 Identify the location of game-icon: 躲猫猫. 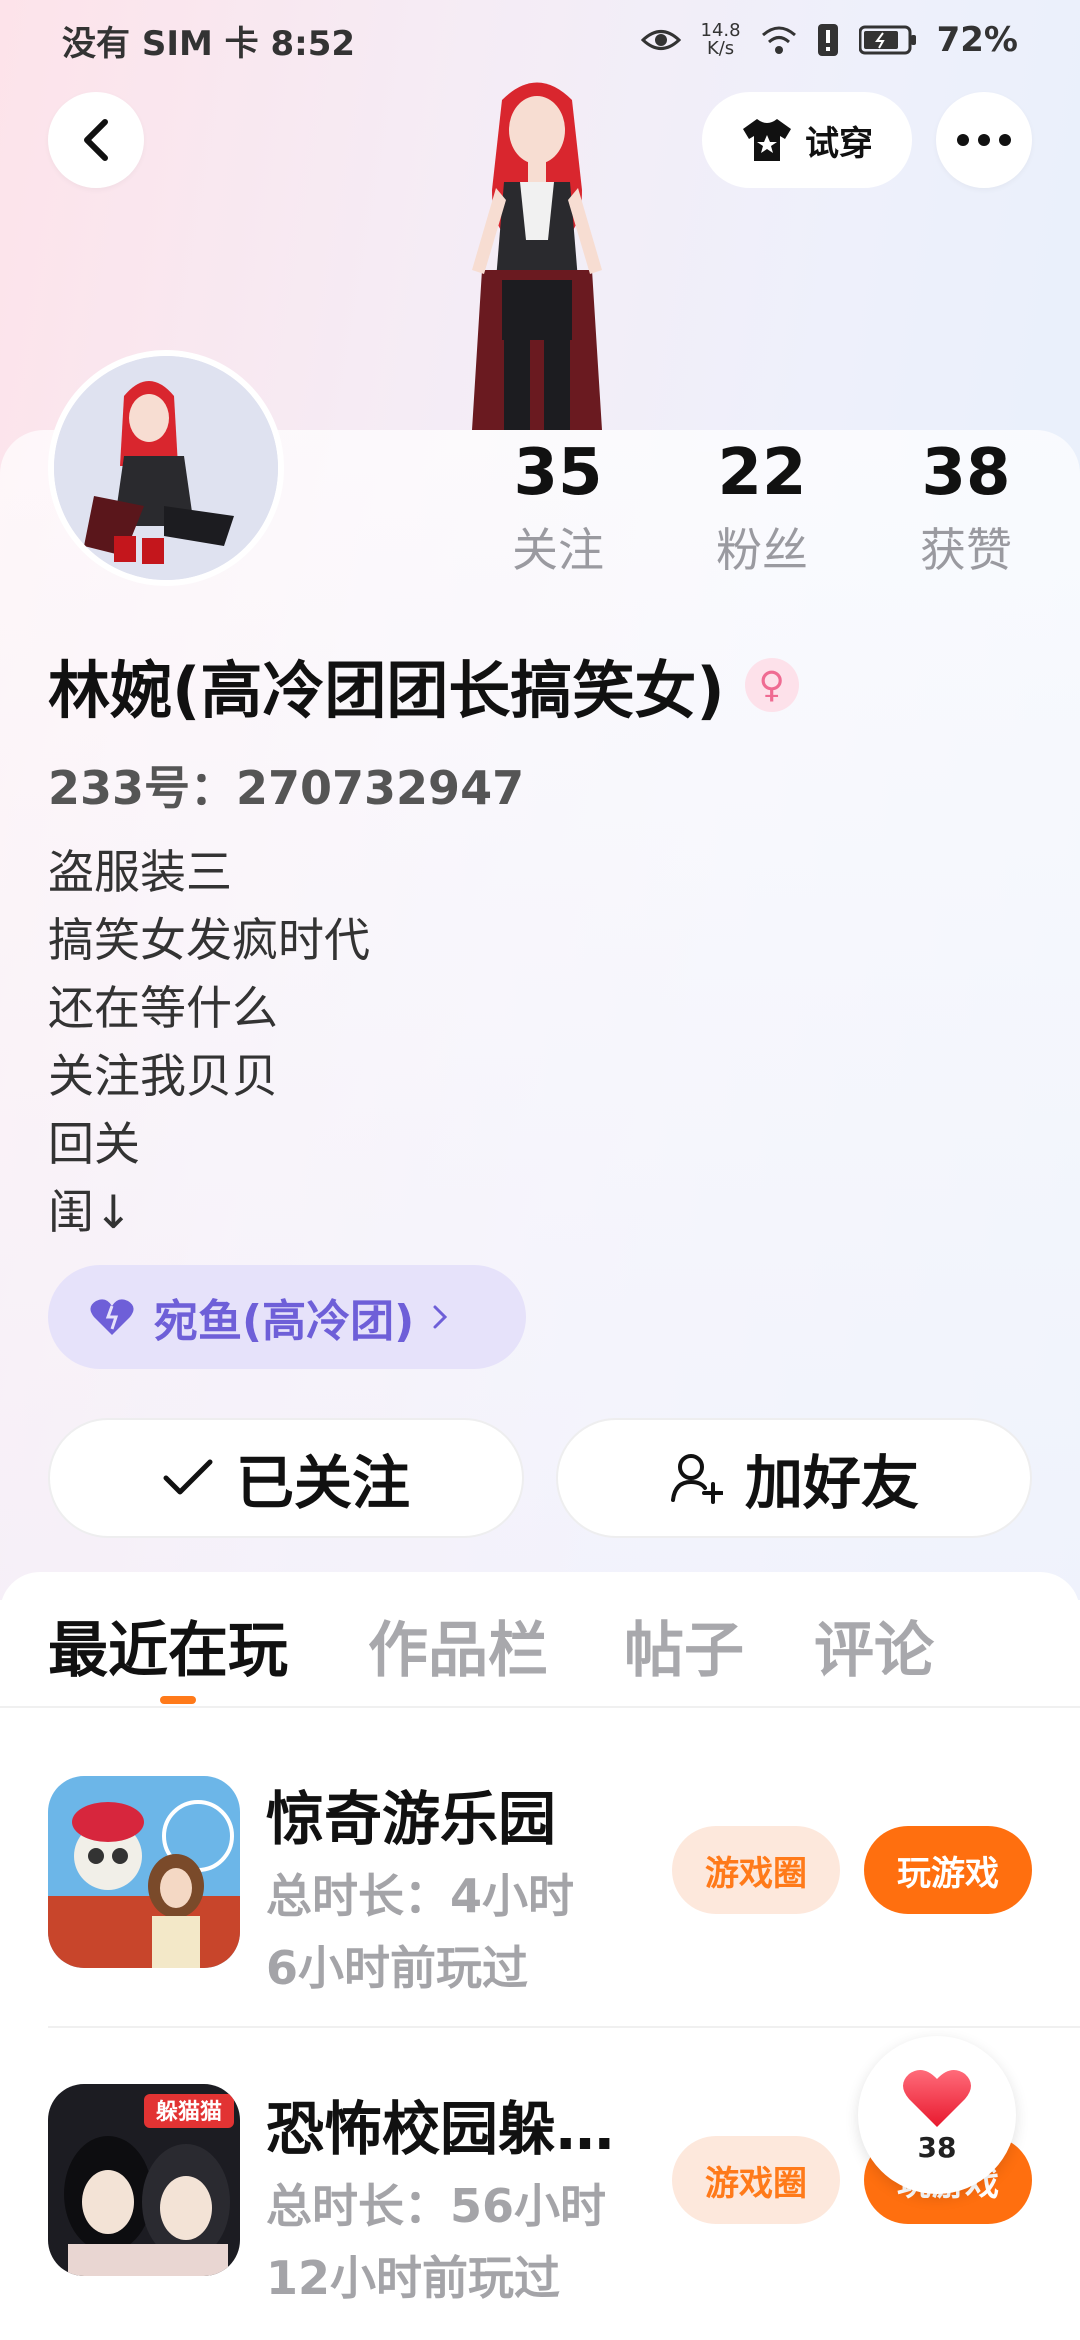
(144, 2180).